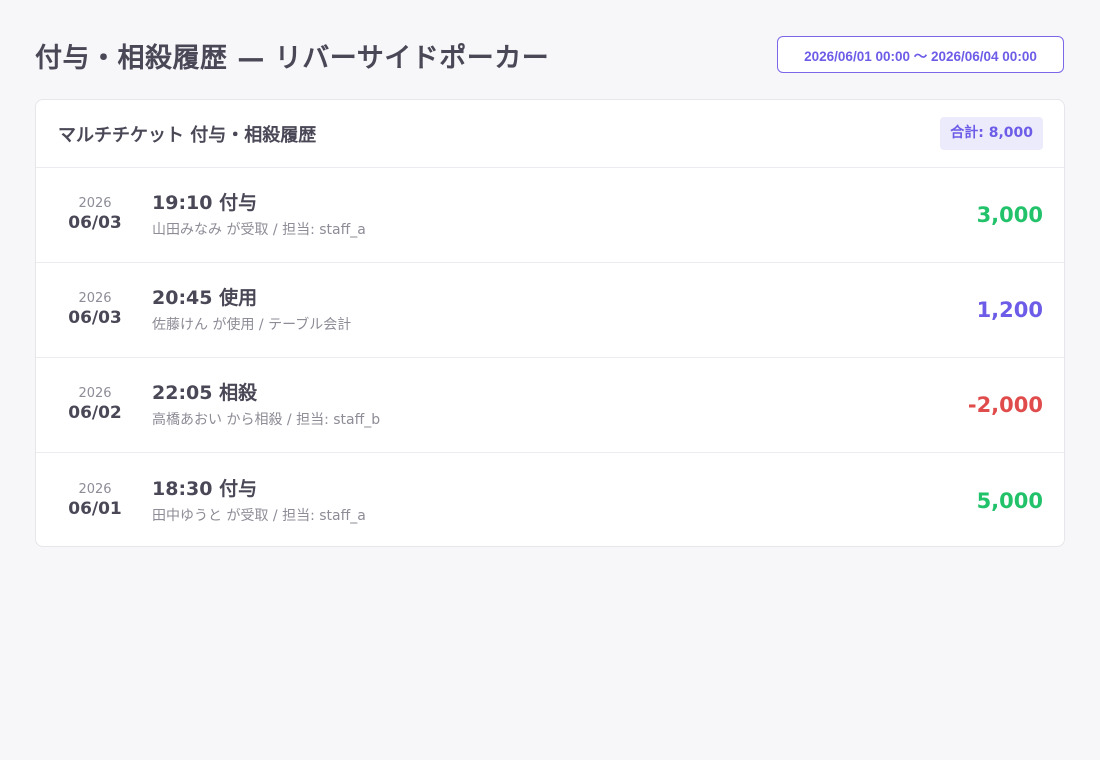 The height and width of the screenshot is (760, 1100). Describe the element at coordinates (259, 230) in the screenshot. I see `entry-detail: 山田みなみ が受取 / 担当: staff_a` at that location.